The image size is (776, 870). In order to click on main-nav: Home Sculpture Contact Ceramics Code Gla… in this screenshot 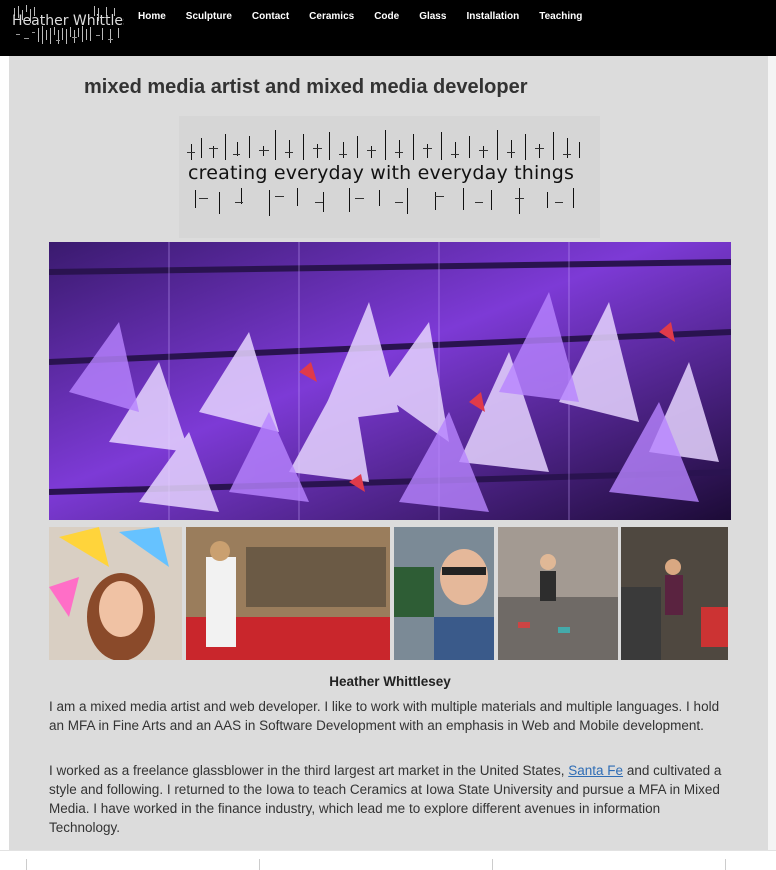, I will do `click(360, 16)`.